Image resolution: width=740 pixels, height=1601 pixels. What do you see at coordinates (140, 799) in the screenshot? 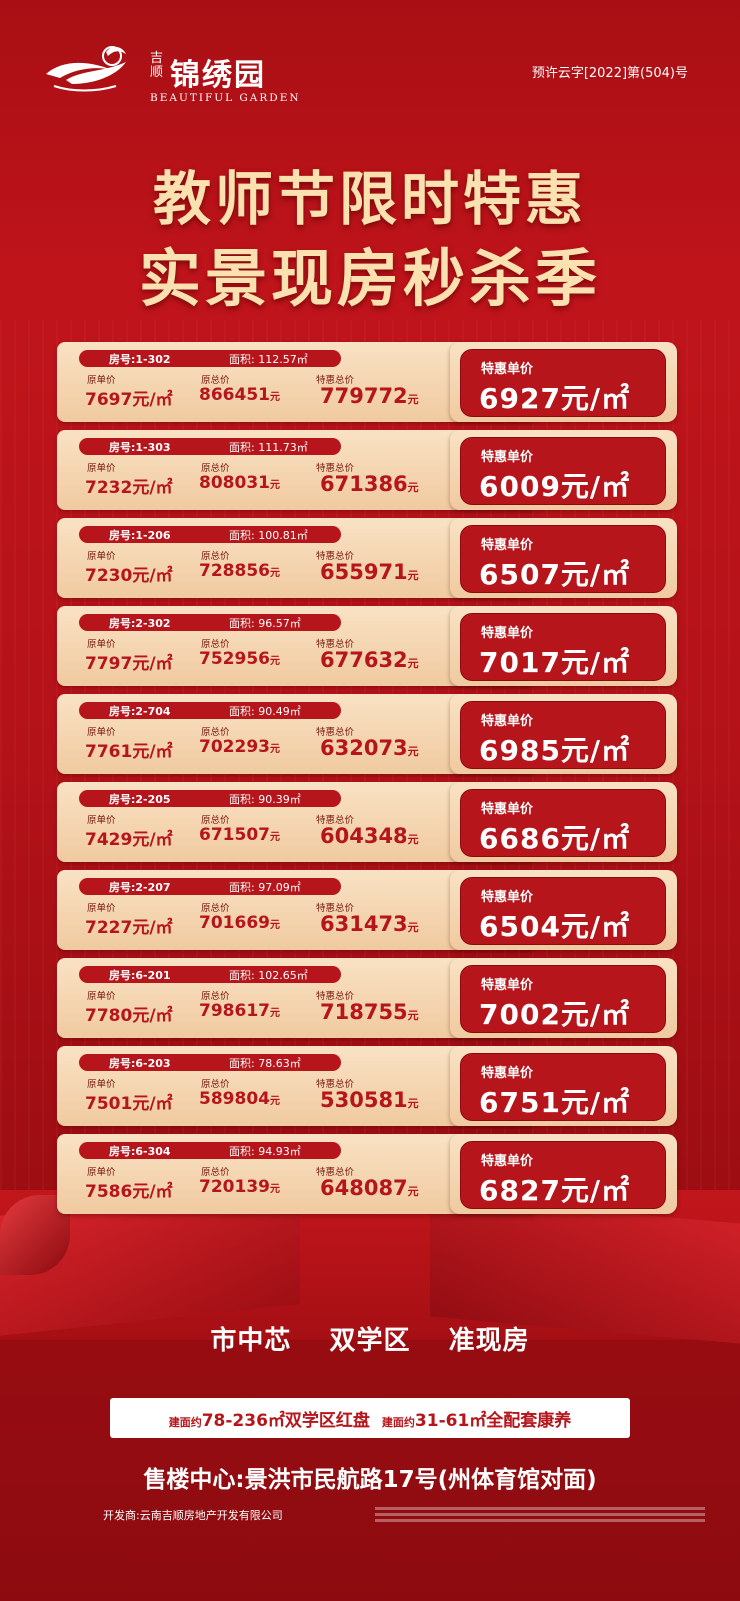
I see `room-number: 房号:2-205` at bounding box center [140, 799].